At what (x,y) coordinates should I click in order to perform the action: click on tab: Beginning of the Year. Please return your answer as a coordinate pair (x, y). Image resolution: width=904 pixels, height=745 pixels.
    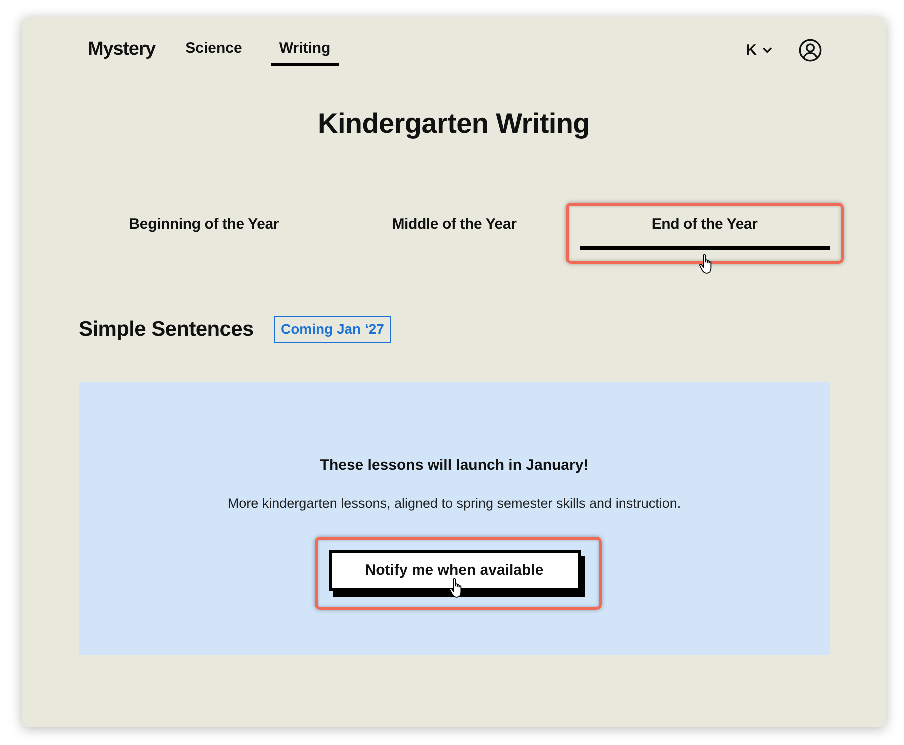
    Looking at the image, I should click on (204, 232).